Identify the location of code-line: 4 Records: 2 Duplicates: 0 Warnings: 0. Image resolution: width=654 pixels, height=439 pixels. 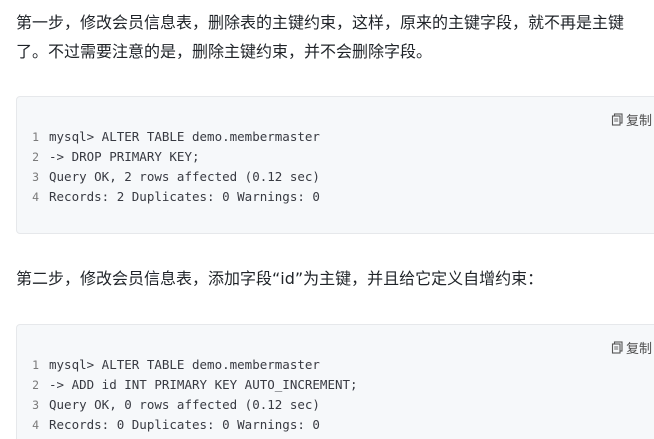
(168, 197).